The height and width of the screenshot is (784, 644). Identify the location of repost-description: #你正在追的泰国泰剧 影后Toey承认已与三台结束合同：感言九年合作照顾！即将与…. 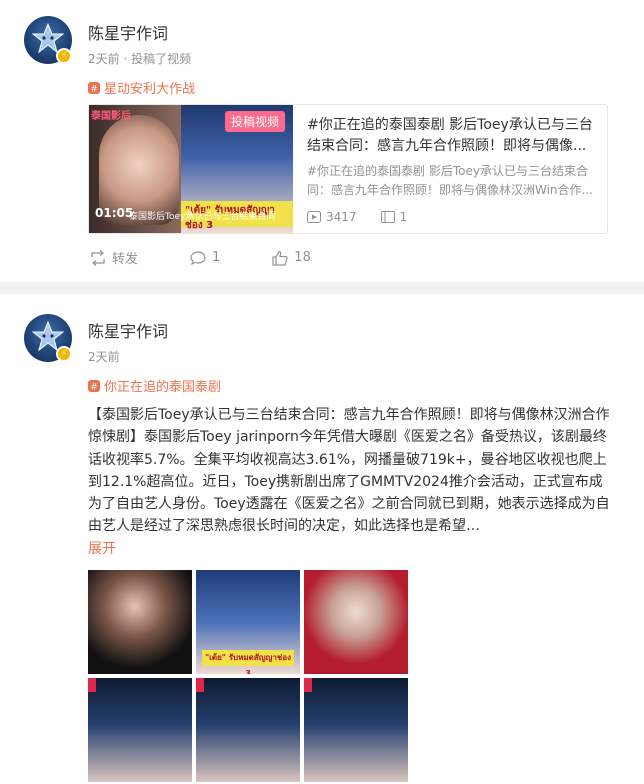
(450, 180).